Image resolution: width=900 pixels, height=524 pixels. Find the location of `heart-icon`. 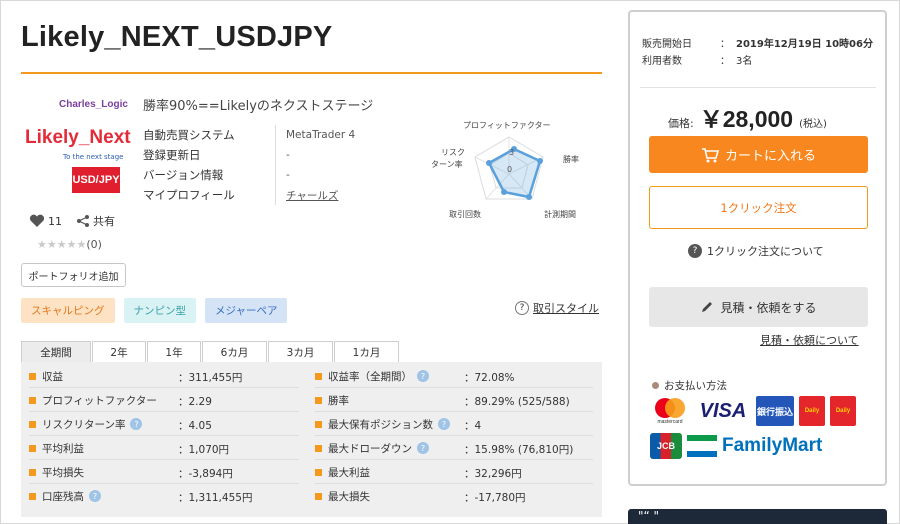

heart-icon is located at coordinates (37, 220).